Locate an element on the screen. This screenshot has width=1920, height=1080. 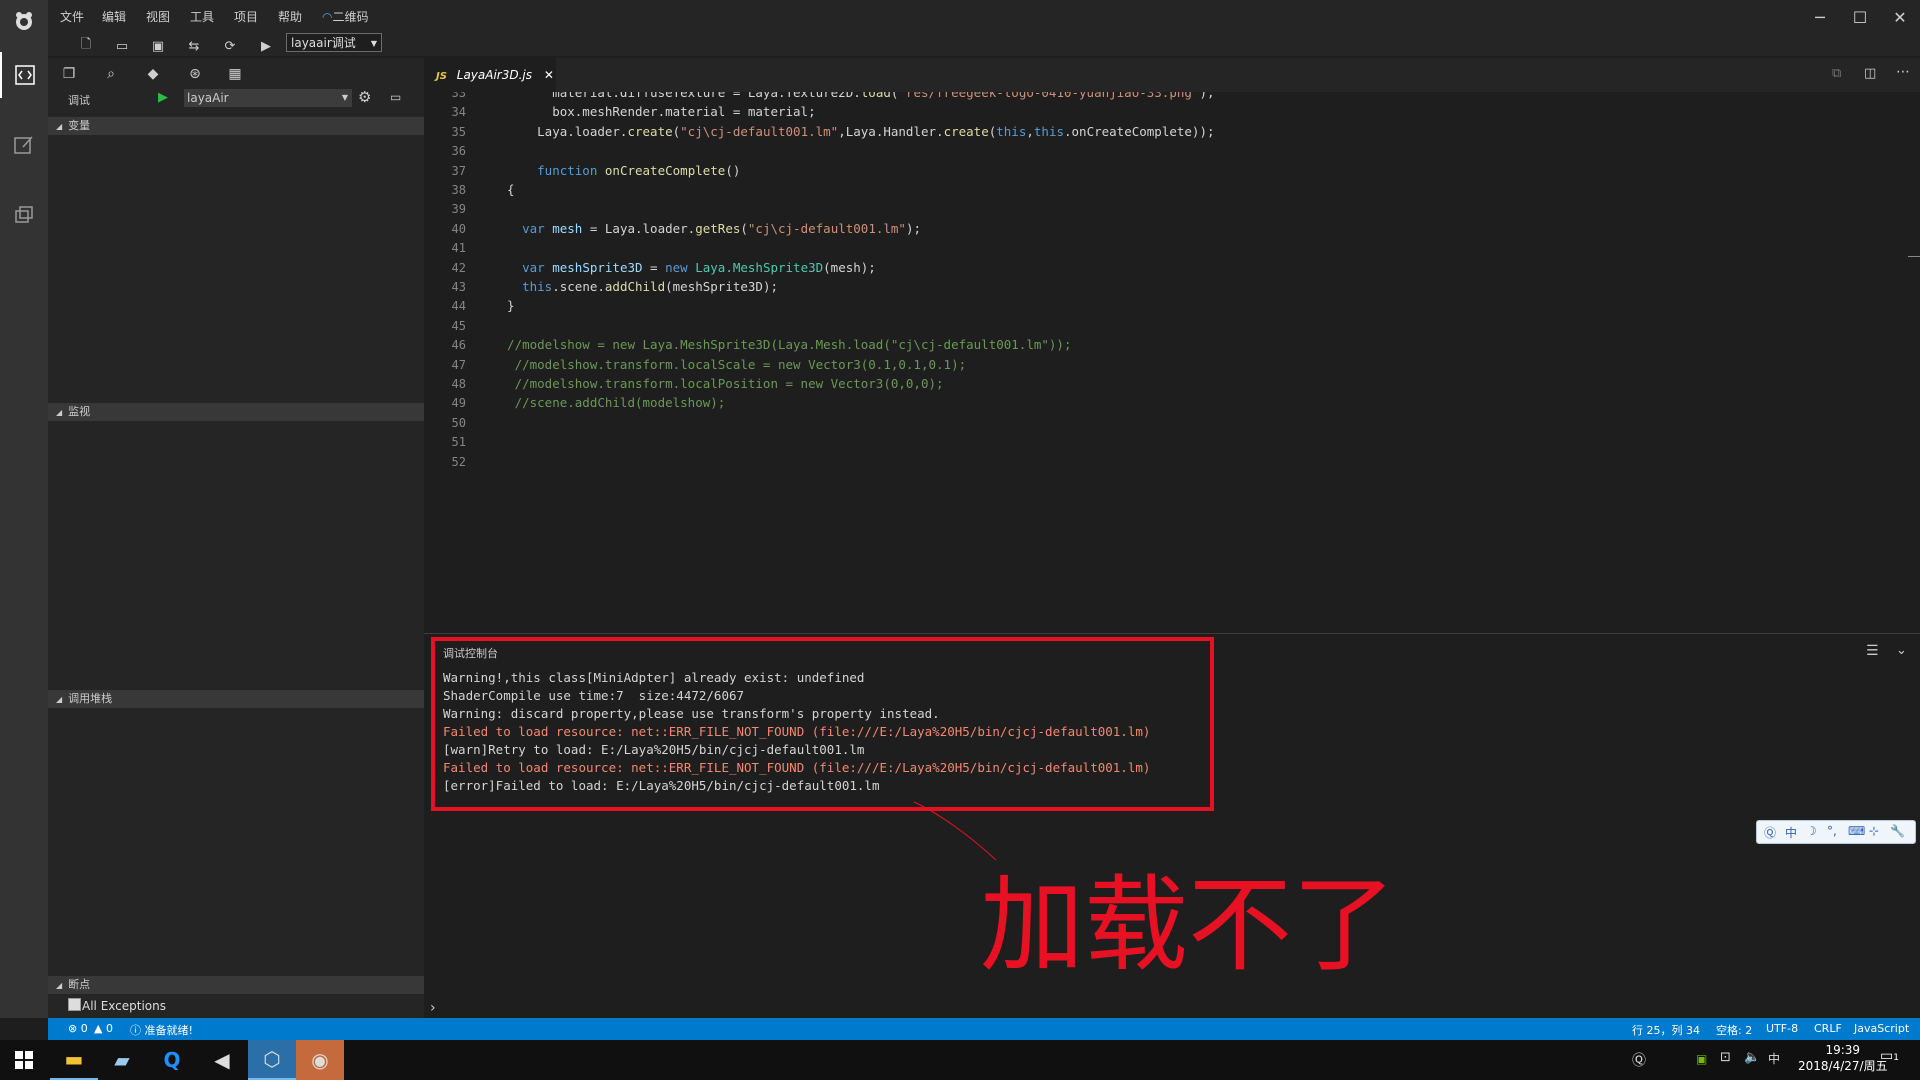
close-tab-icon: ✕ is located at coordinates (549, 75).